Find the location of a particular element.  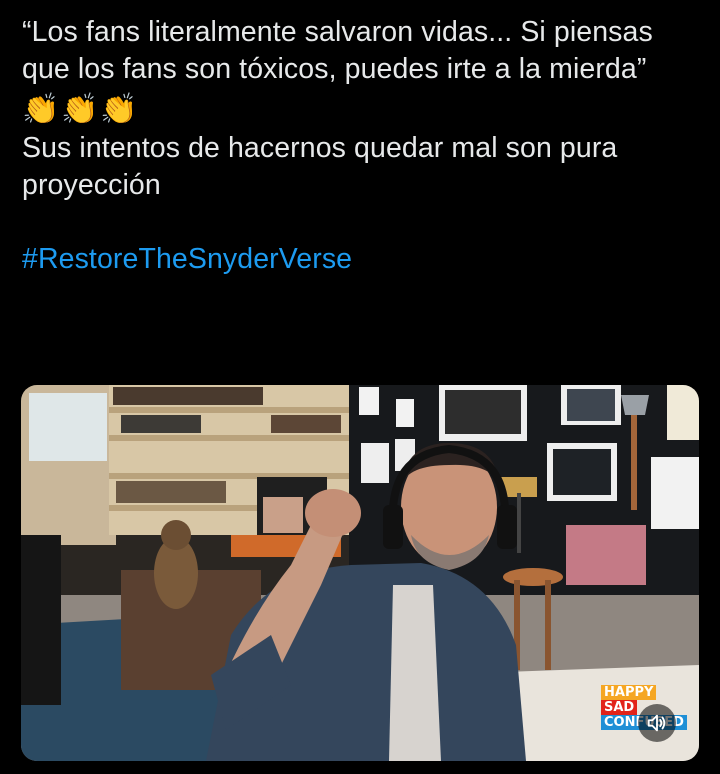

watermark-line-1: HAPPY is located at coordinates (629, 692).